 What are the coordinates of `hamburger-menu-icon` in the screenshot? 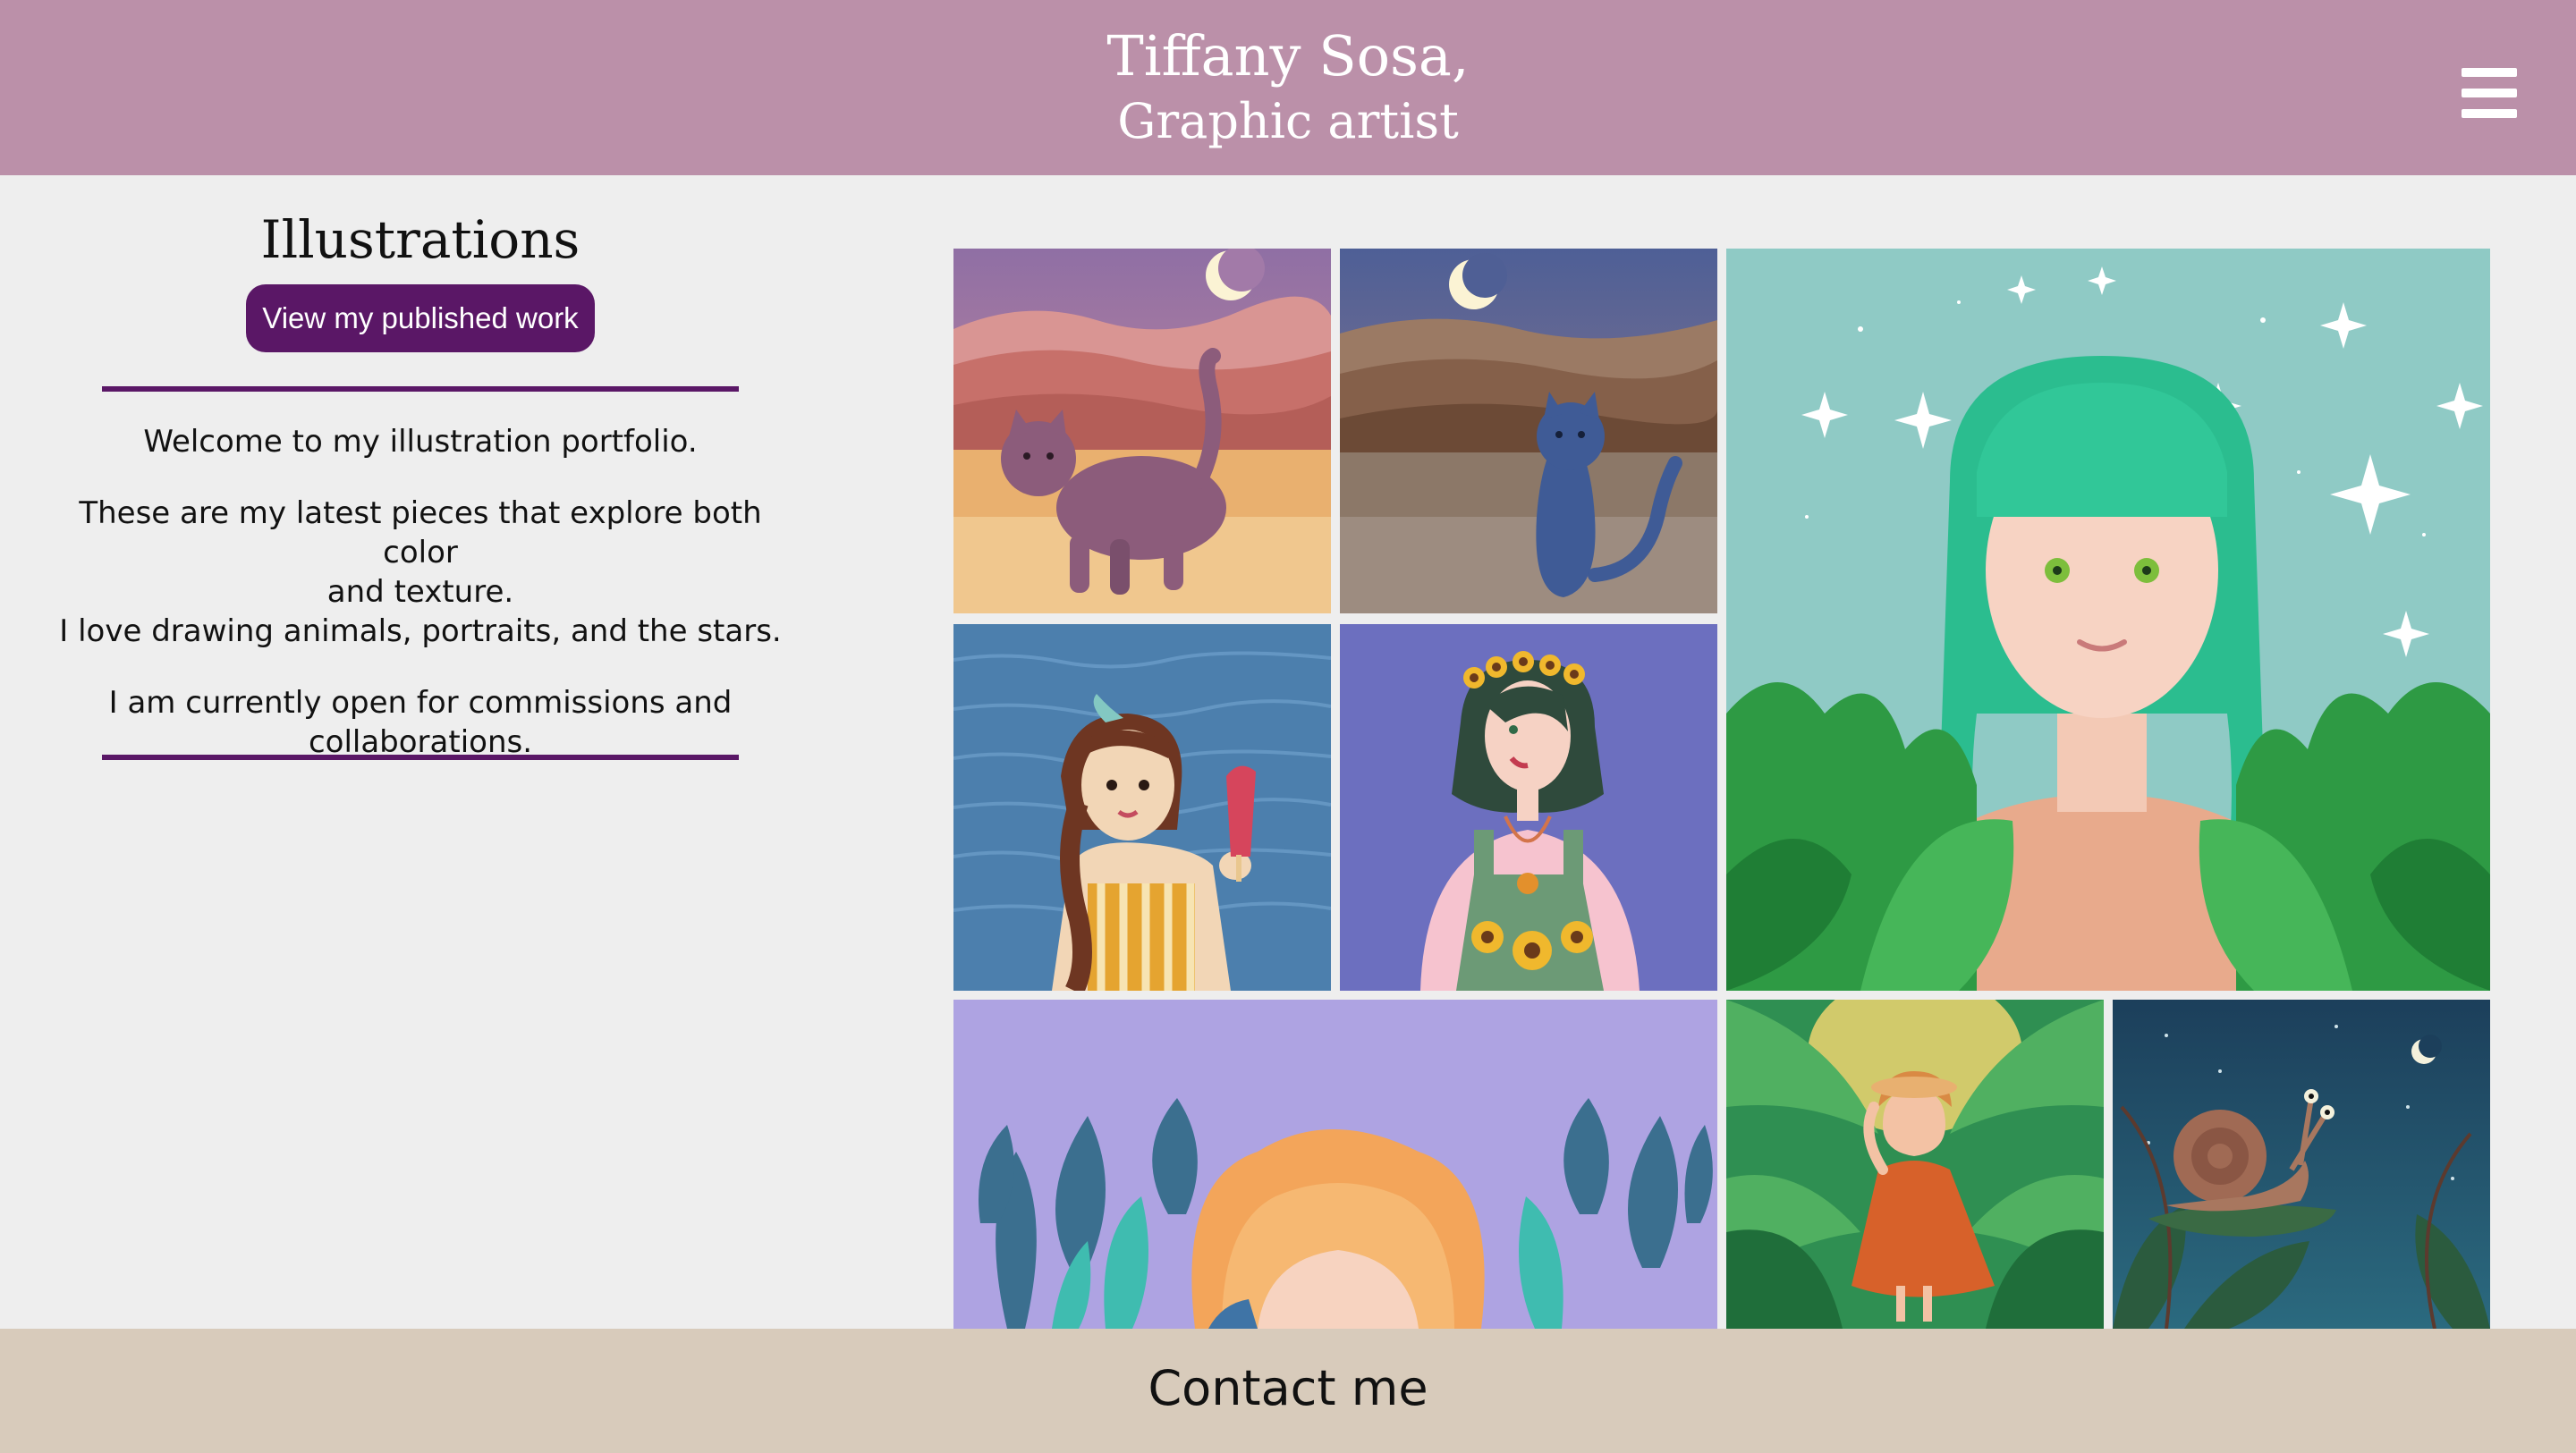 It's located at (2489, 93).